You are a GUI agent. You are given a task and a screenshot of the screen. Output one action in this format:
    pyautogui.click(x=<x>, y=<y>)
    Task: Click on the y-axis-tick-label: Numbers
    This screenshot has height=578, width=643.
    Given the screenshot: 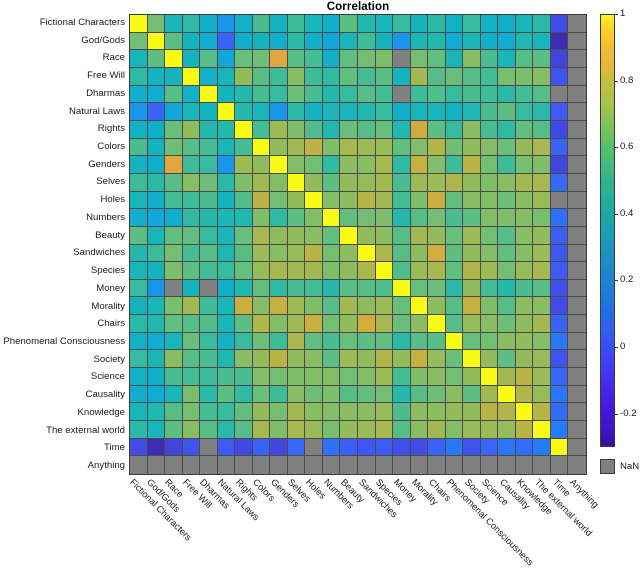 What is the action you would take?
    pyautogui.click(x=105, y=217)
    